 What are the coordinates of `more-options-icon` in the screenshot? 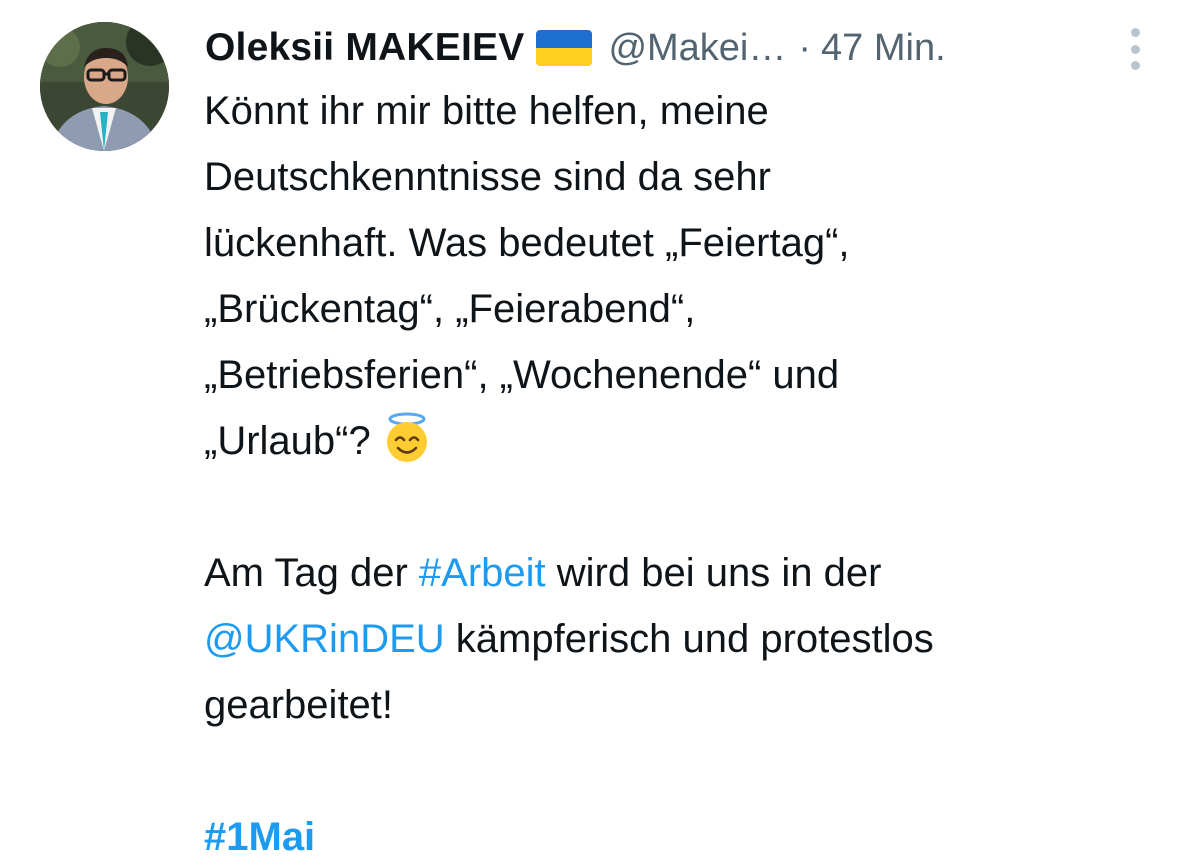 It's located at (1135, 49).